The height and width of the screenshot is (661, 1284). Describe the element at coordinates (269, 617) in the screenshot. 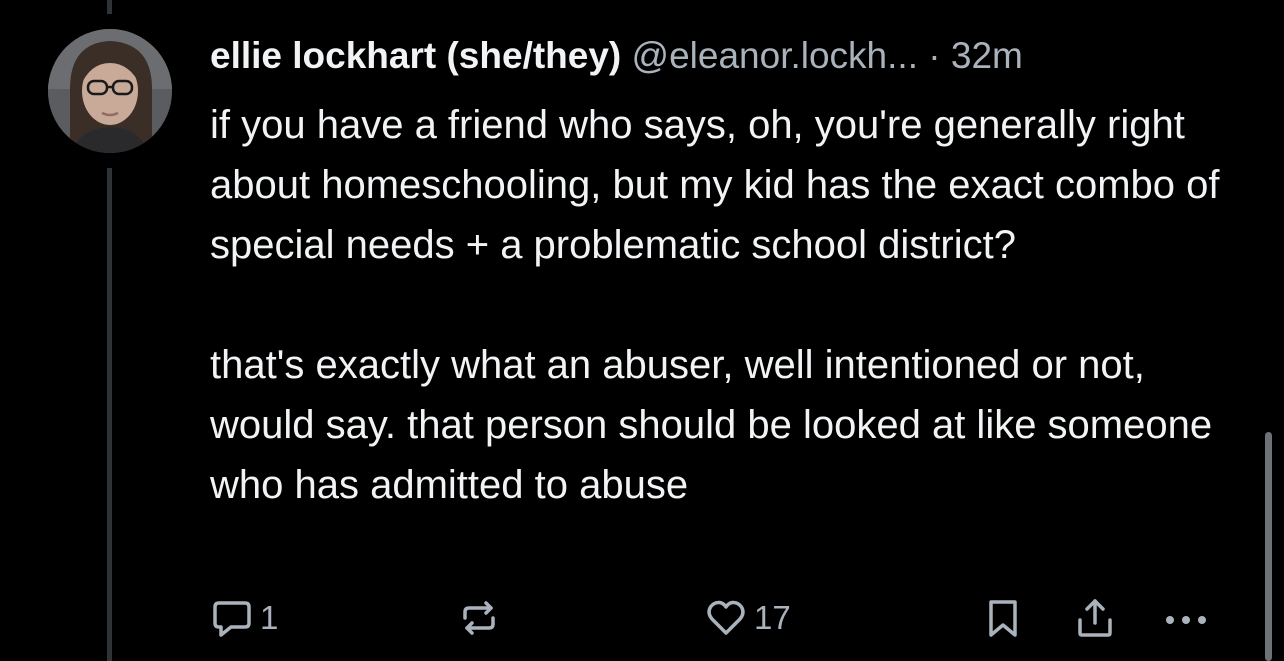

I see `reply-count: 1` at that location.